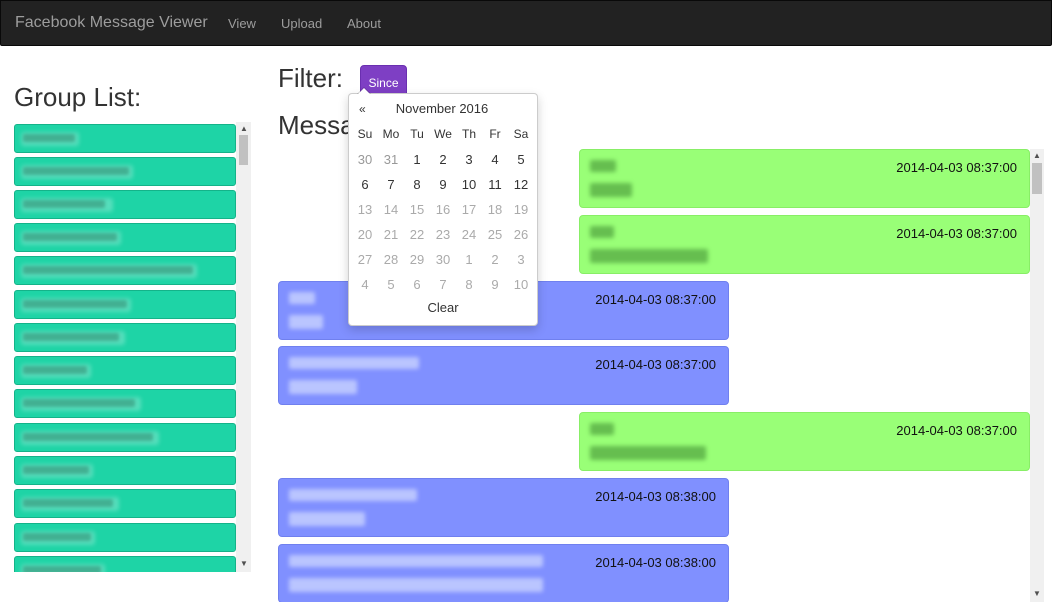  I want to click on group-list-scrollbar: ▲ ▼, so click(243, 347).